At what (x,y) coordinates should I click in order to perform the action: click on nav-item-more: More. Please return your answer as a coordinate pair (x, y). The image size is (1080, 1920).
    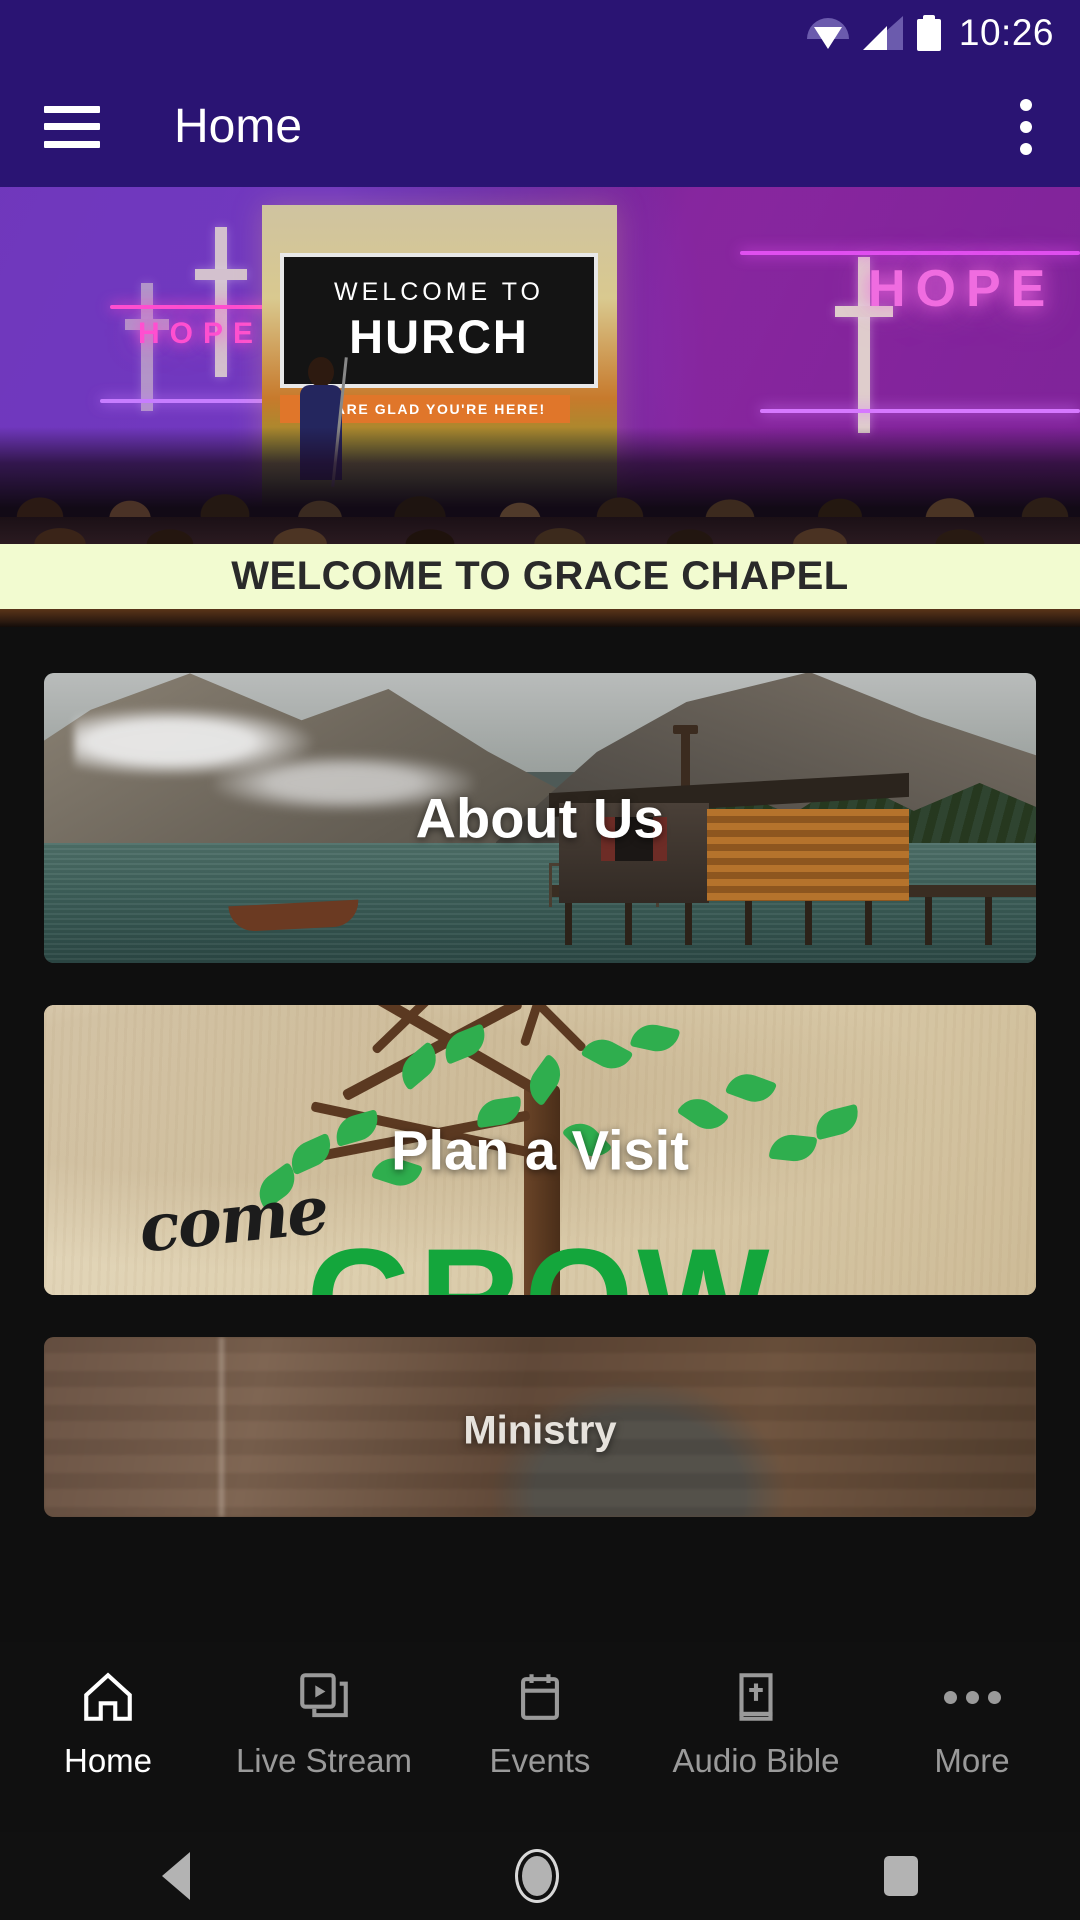
    Looking at the image, I should click on (972, 1724).